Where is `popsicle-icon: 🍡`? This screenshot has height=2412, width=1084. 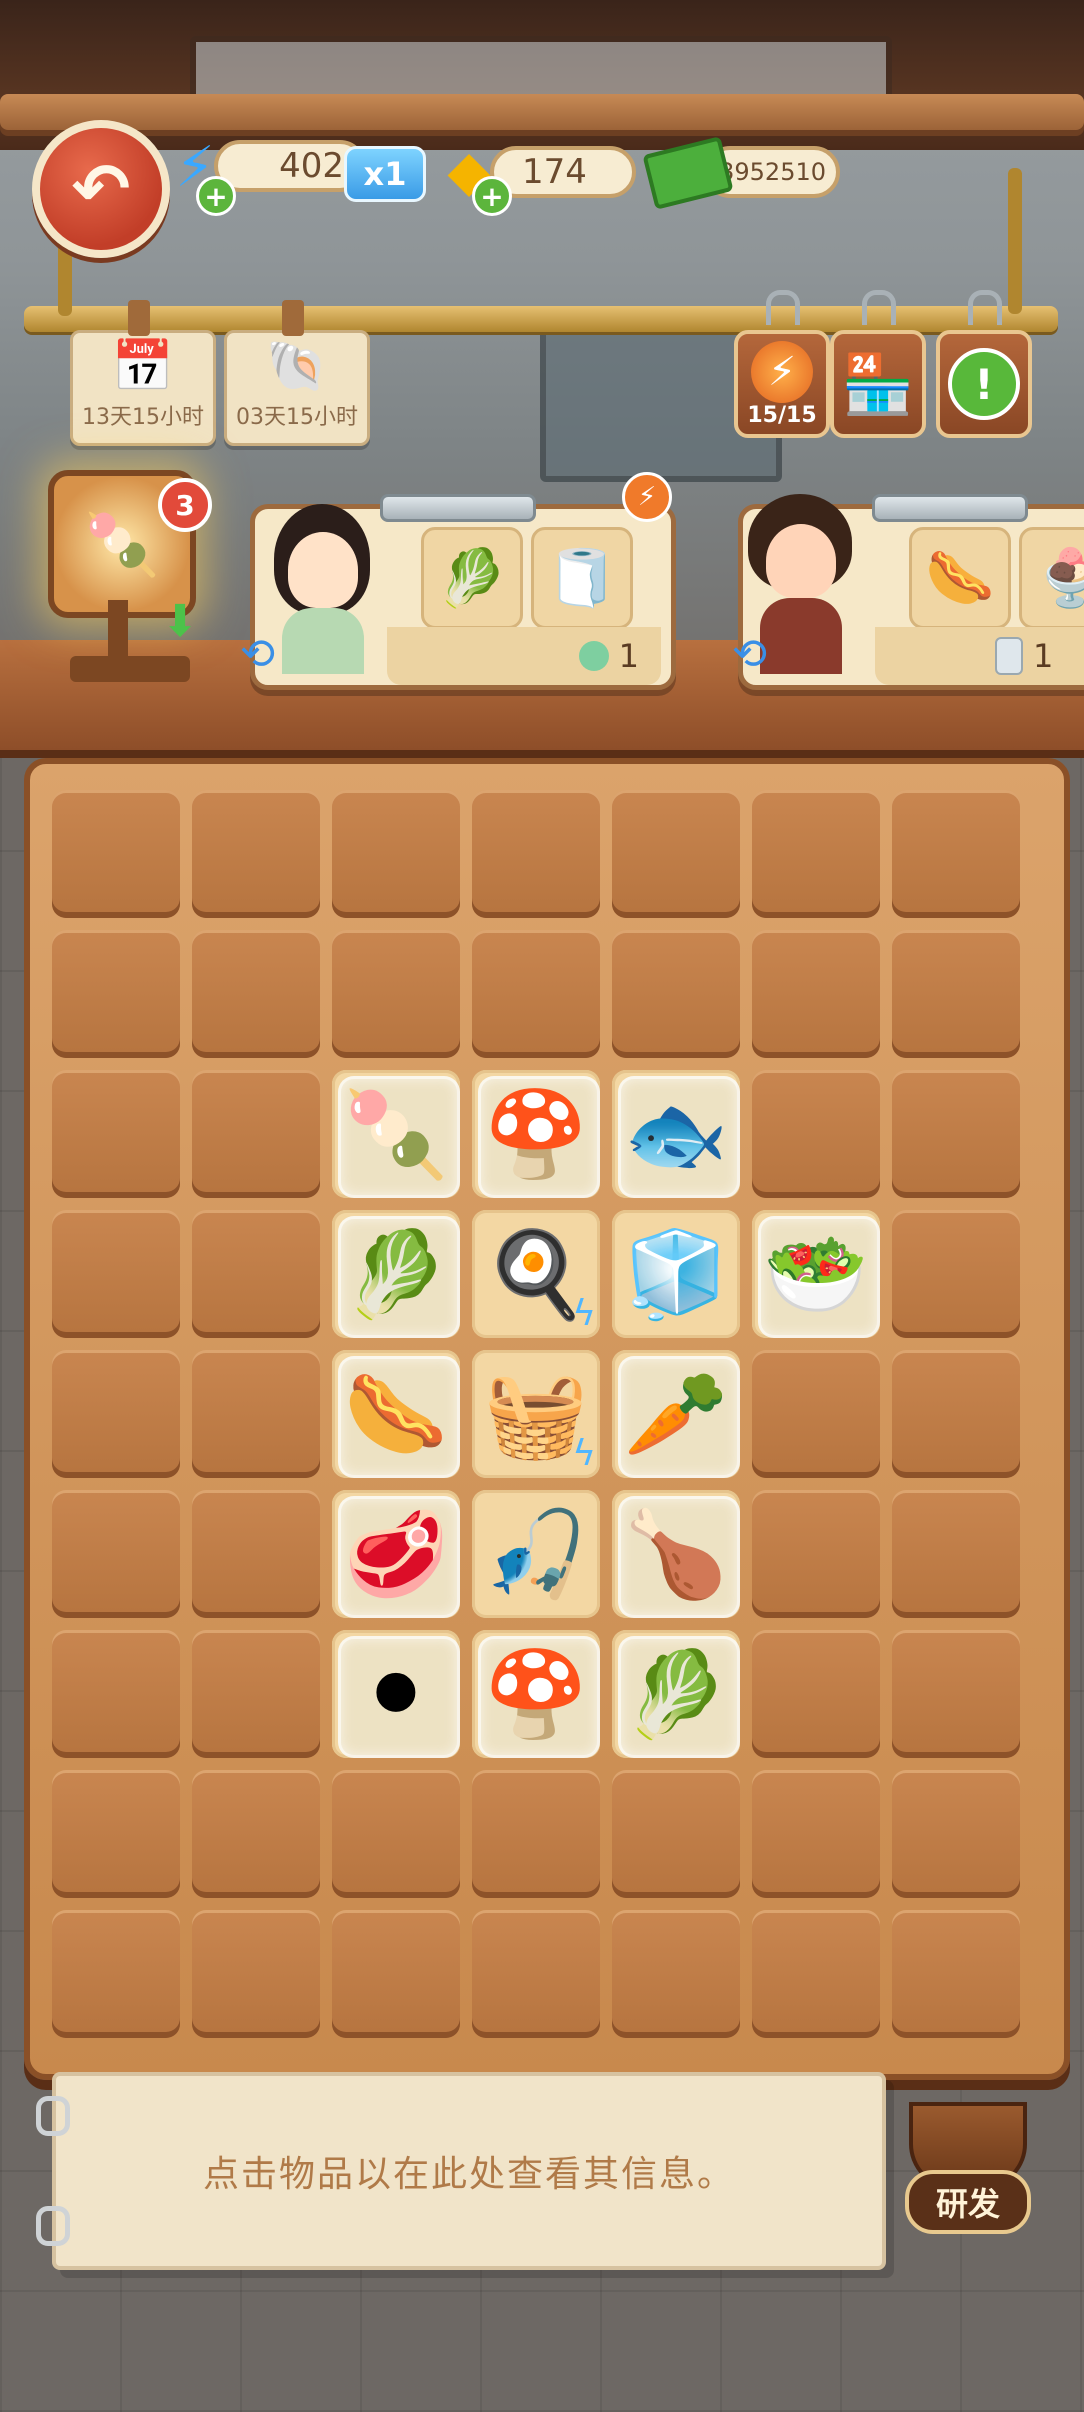
popsicle-icon: 🍡 is located at coordinates (396, 1133).